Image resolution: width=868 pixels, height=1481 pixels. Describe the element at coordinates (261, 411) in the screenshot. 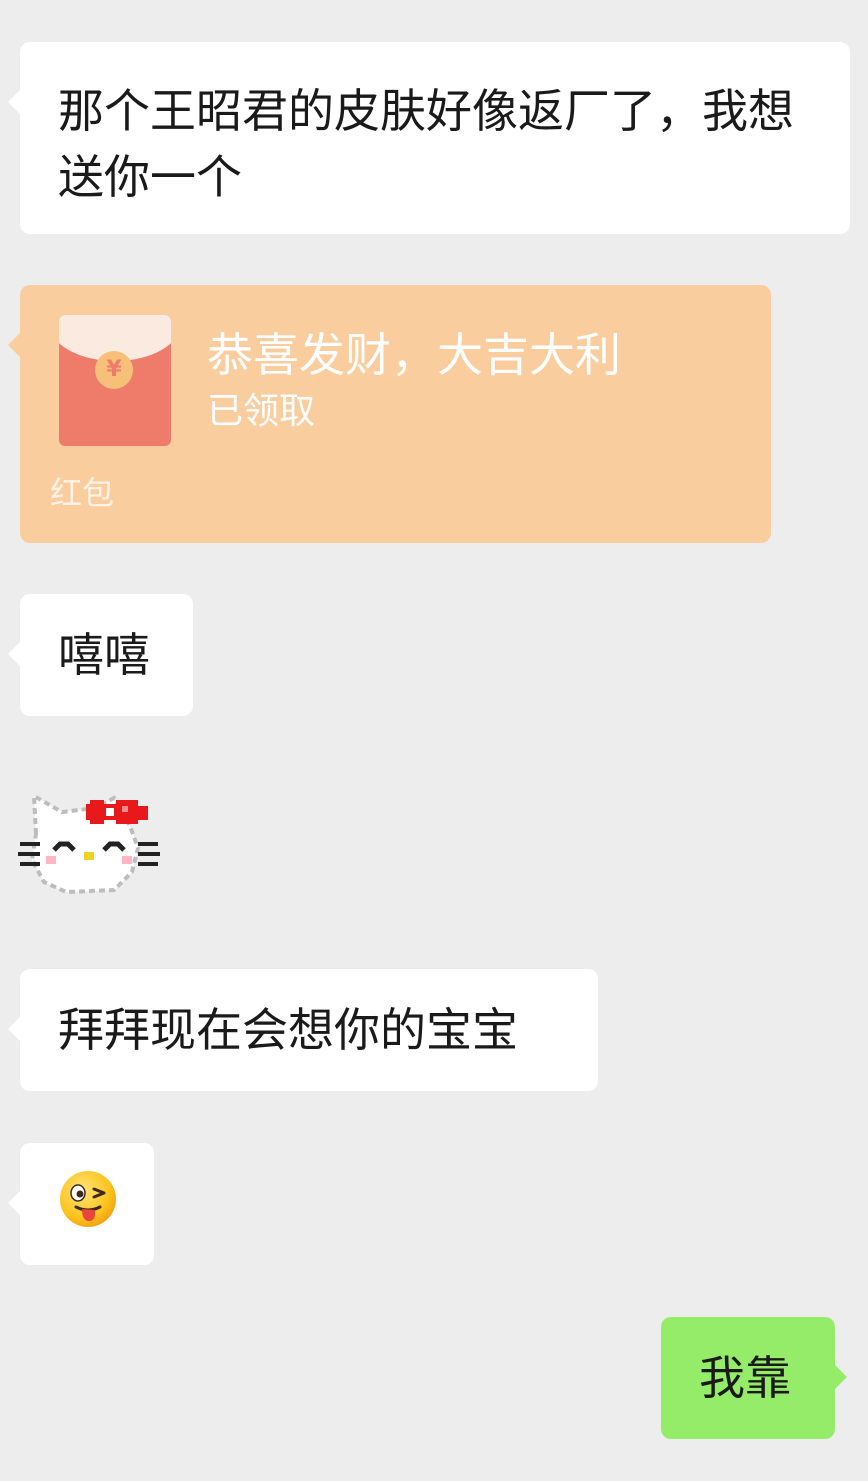

I see `red-packet-status: 已领取` at that location.